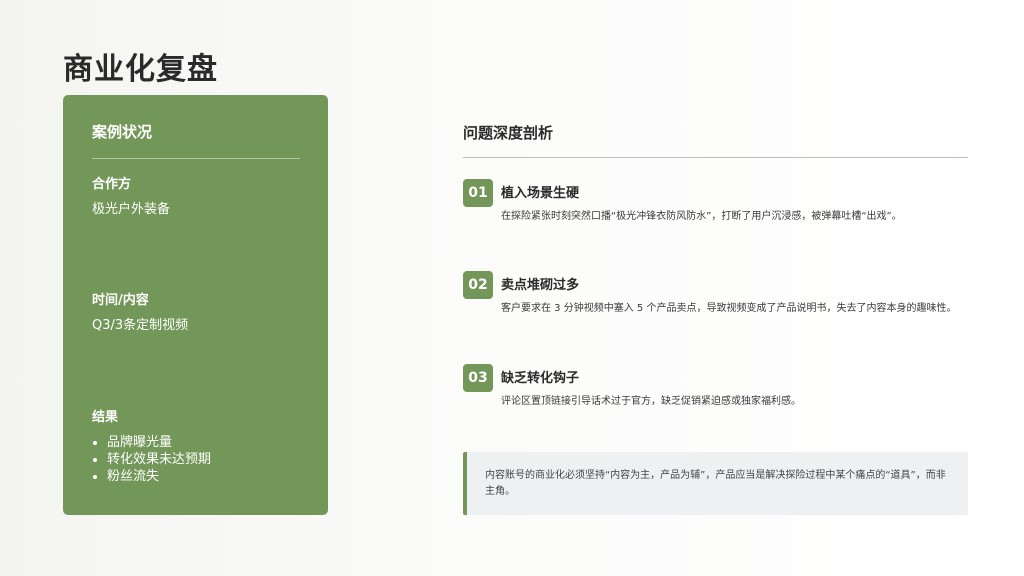 This screenshot has width=1024, height=576. I want to click on time-label: 时间/内容, so click(120, 300).